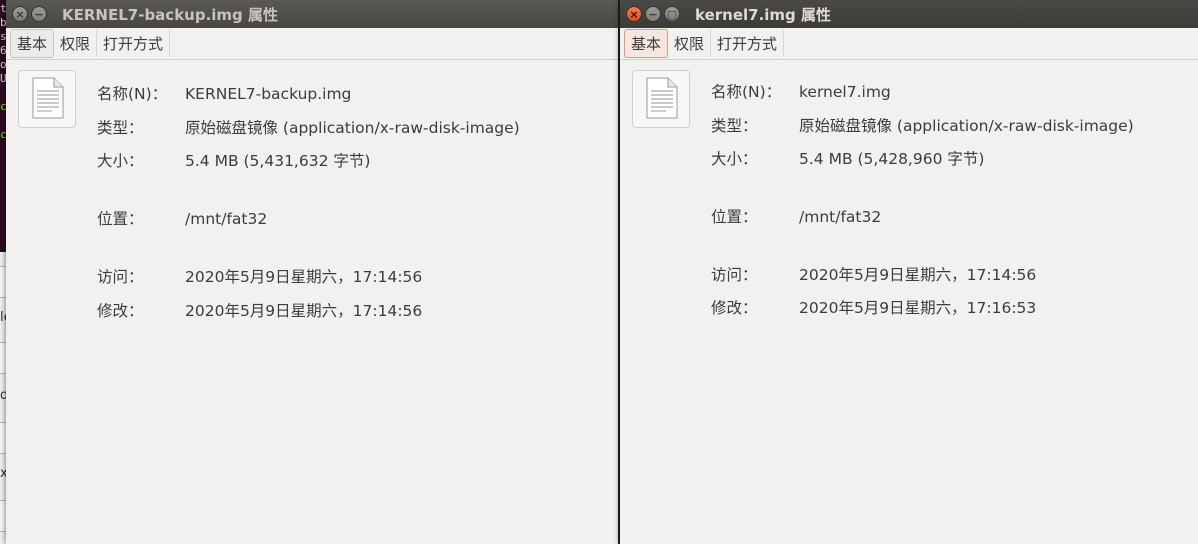 Image resolution: width=1198 pixels, height=544 pixels. What do you see at coordinates (918, 308) in the screenshot?
I see `modified-value: 2020年5月9日星期六，17:16:53` at bounding box center [918, 308].